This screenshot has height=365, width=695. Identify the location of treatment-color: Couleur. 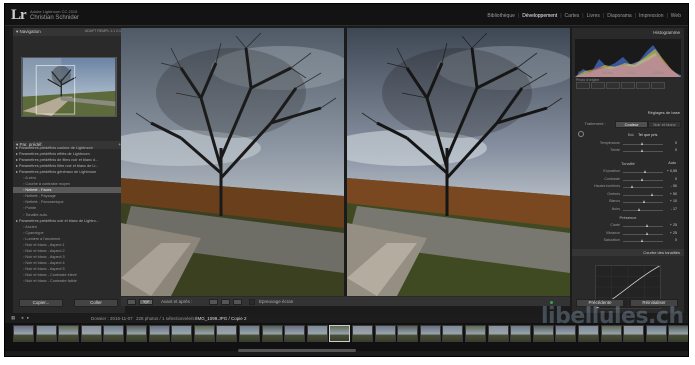
(632, 124).